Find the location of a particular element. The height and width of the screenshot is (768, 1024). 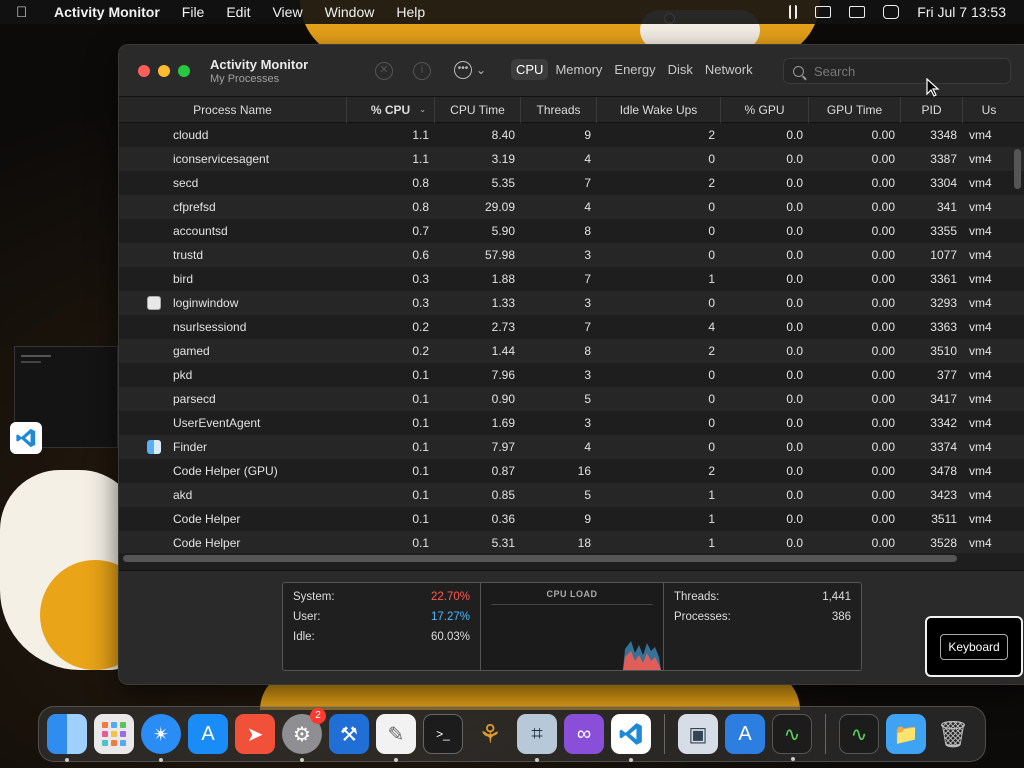

cell-threads: 3 is located at coordinates (587, 375).